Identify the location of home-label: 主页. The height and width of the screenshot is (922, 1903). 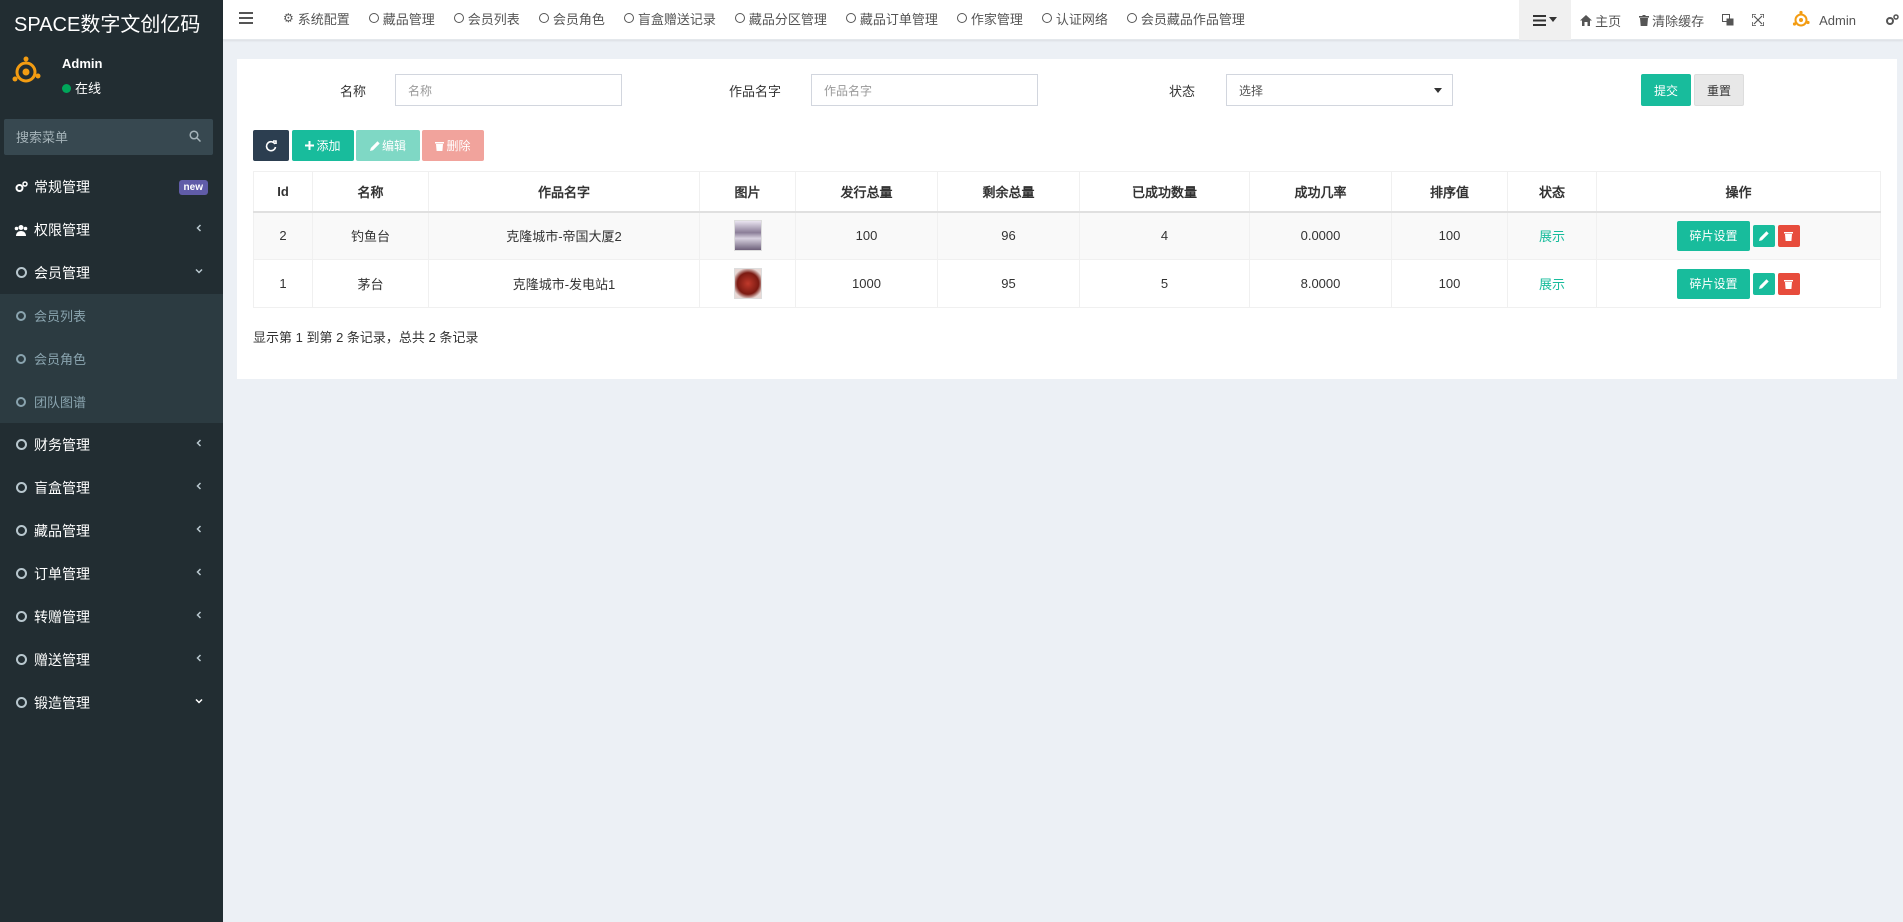
(1608, 21).